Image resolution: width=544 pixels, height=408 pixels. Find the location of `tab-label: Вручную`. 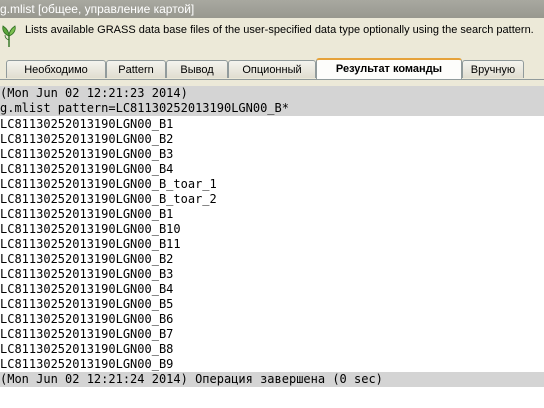

tab-label: Вручную is located at coordinates (493, 70).